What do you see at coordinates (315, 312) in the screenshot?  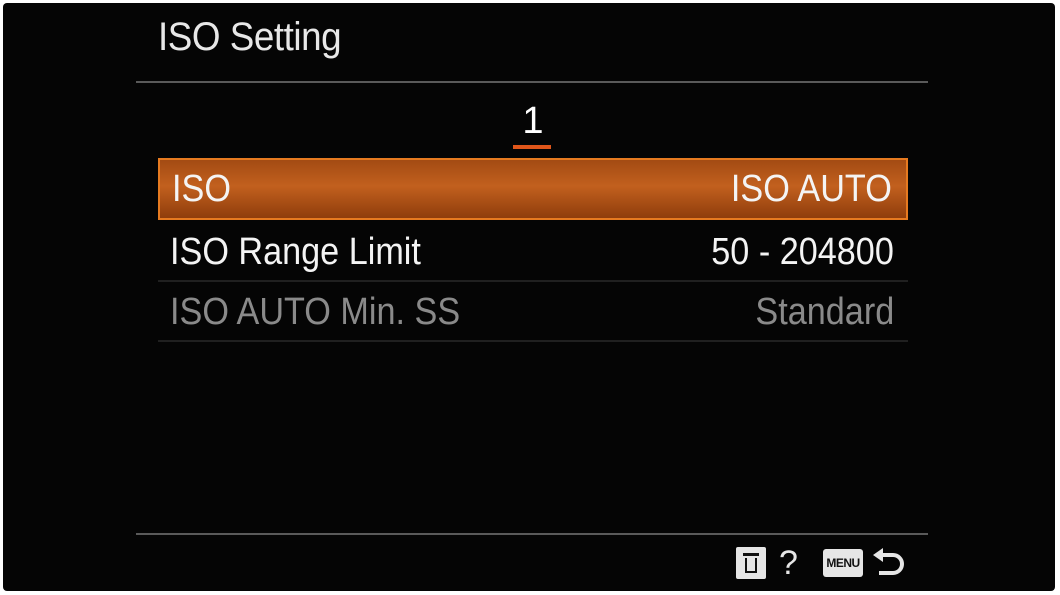 I see `menu-item-label: ISO AUTO Min. SS` at bounding box center [315, 312].